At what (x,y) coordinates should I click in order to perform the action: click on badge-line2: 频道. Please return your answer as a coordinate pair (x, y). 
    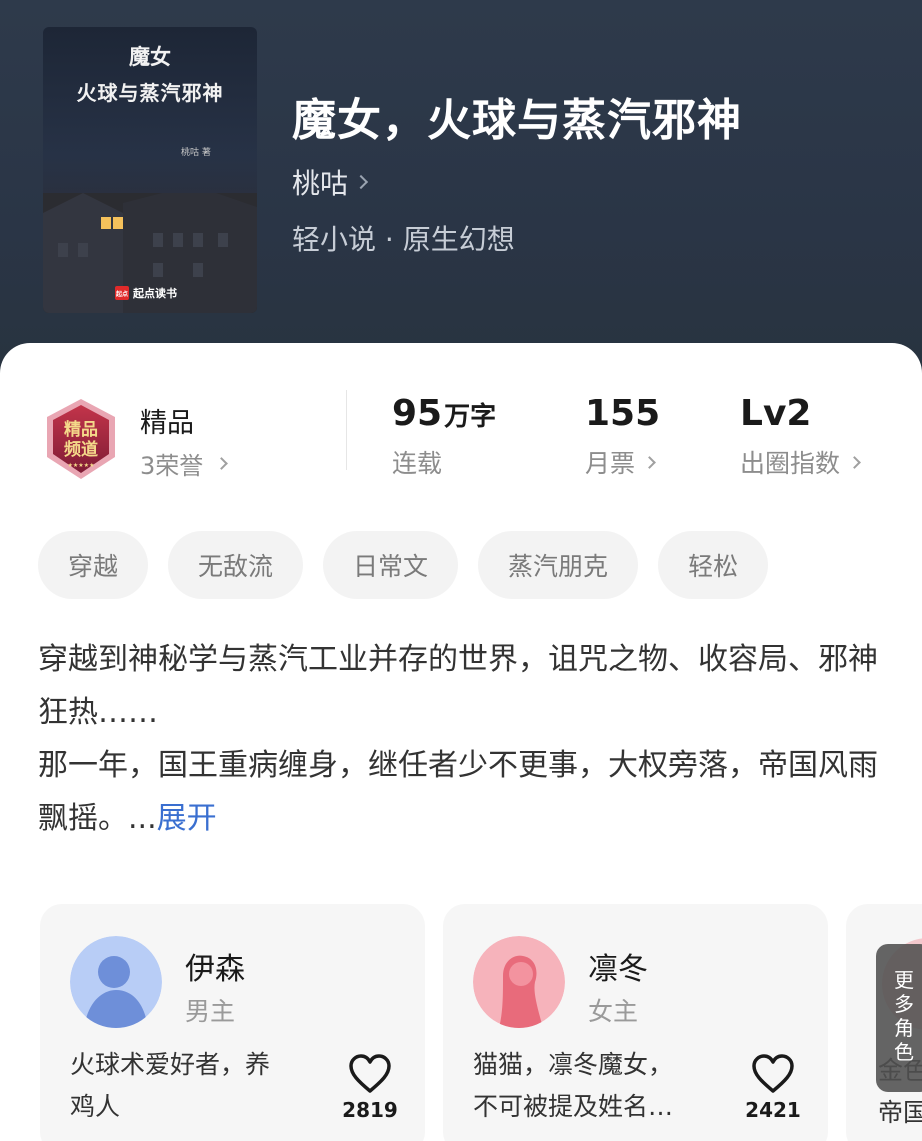
    Looking at the image, I should click on (81, 449).